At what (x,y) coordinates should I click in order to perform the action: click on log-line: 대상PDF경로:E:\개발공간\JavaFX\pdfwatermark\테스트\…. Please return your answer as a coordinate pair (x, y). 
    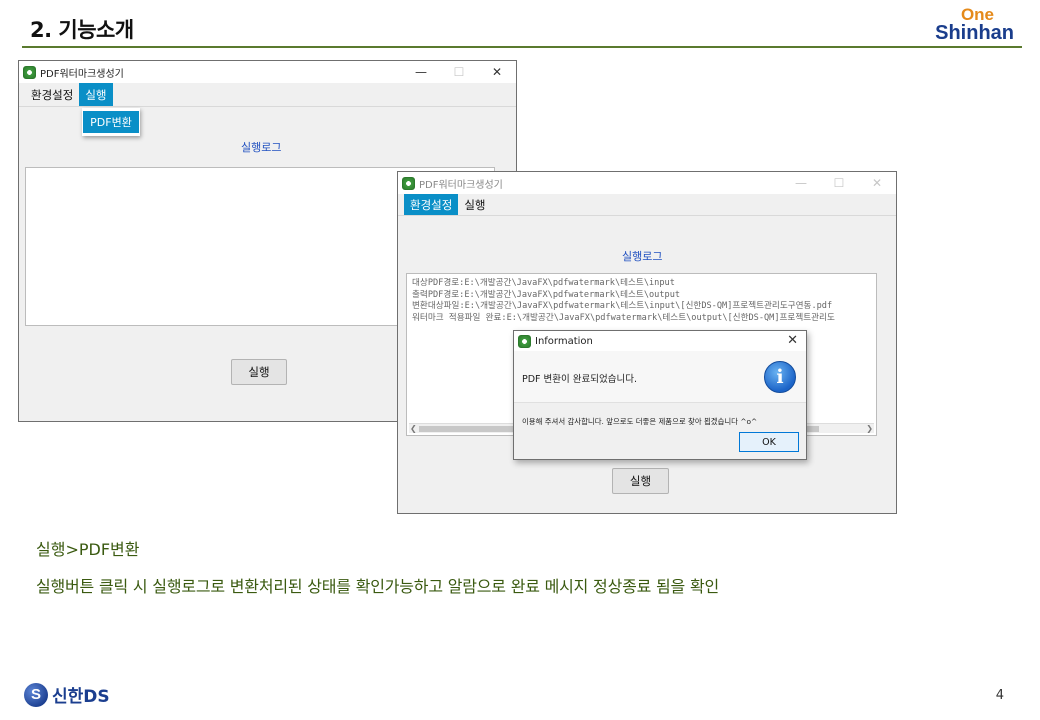
    Looking at the image, I should click on (543, 283).